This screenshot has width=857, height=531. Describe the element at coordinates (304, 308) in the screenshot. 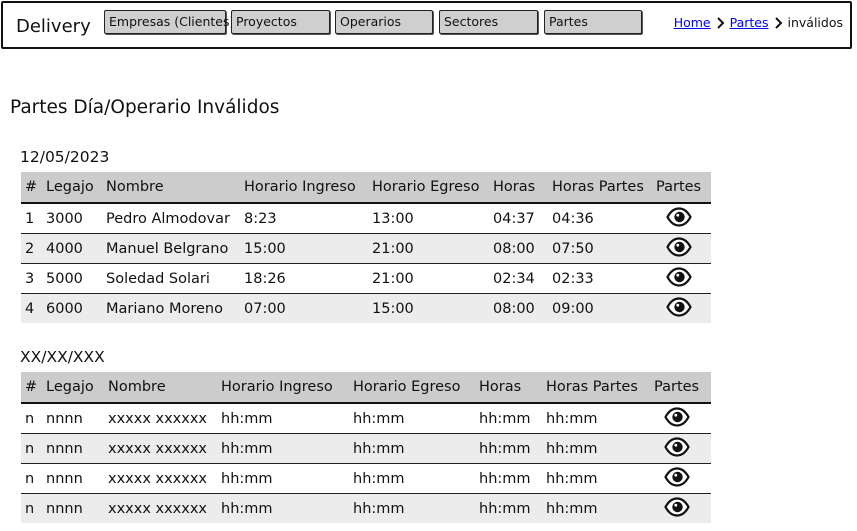

I see `horario-ingreso-cell: 07:00` at that location.